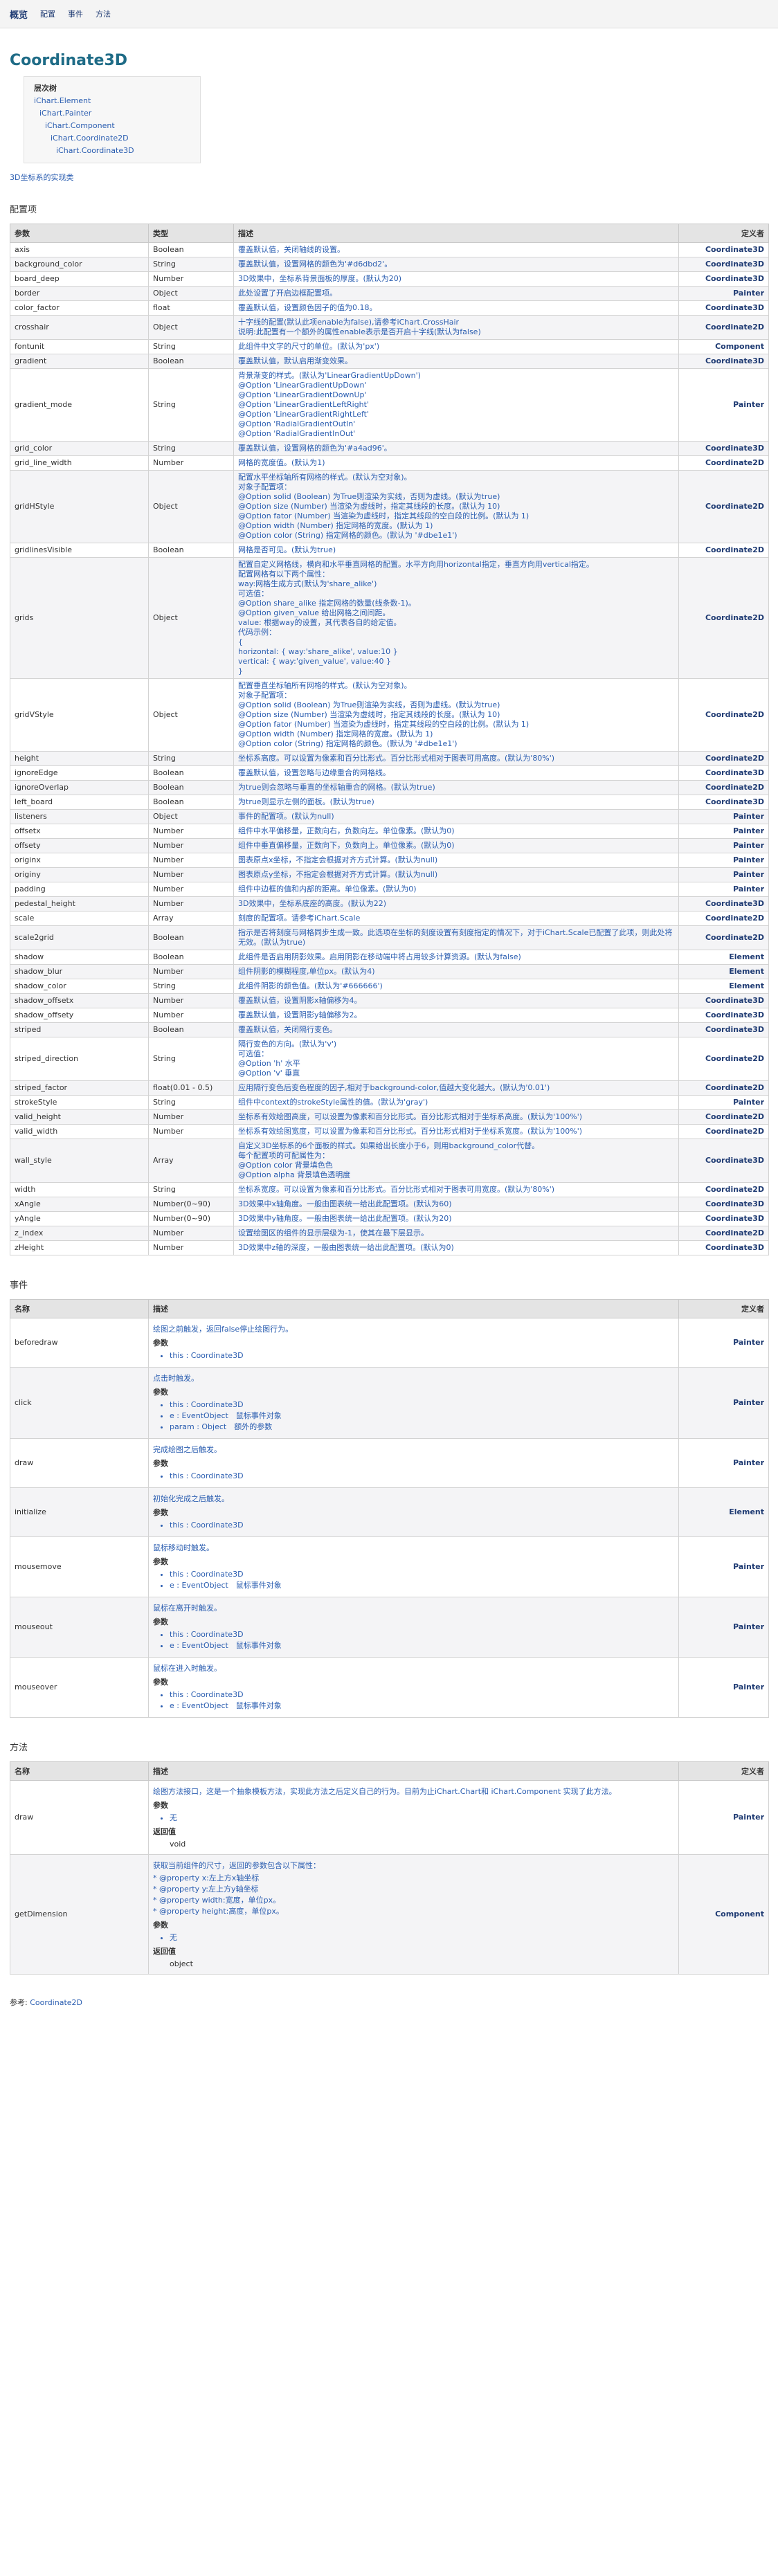 The image size is (778, 2576). Describe the element at coordinates (79, 845) in the screenshot. I see `config-param-name: offsety` at that location.